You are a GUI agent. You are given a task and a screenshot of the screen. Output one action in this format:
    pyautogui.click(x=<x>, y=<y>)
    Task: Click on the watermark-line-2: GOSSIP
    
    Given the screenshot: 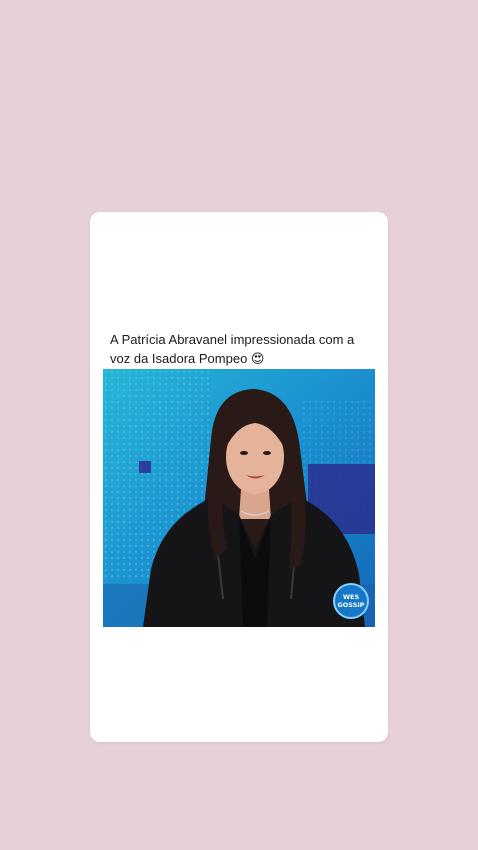 What is the action you would take?
    pyautogui.click(x=351, y=605)
    